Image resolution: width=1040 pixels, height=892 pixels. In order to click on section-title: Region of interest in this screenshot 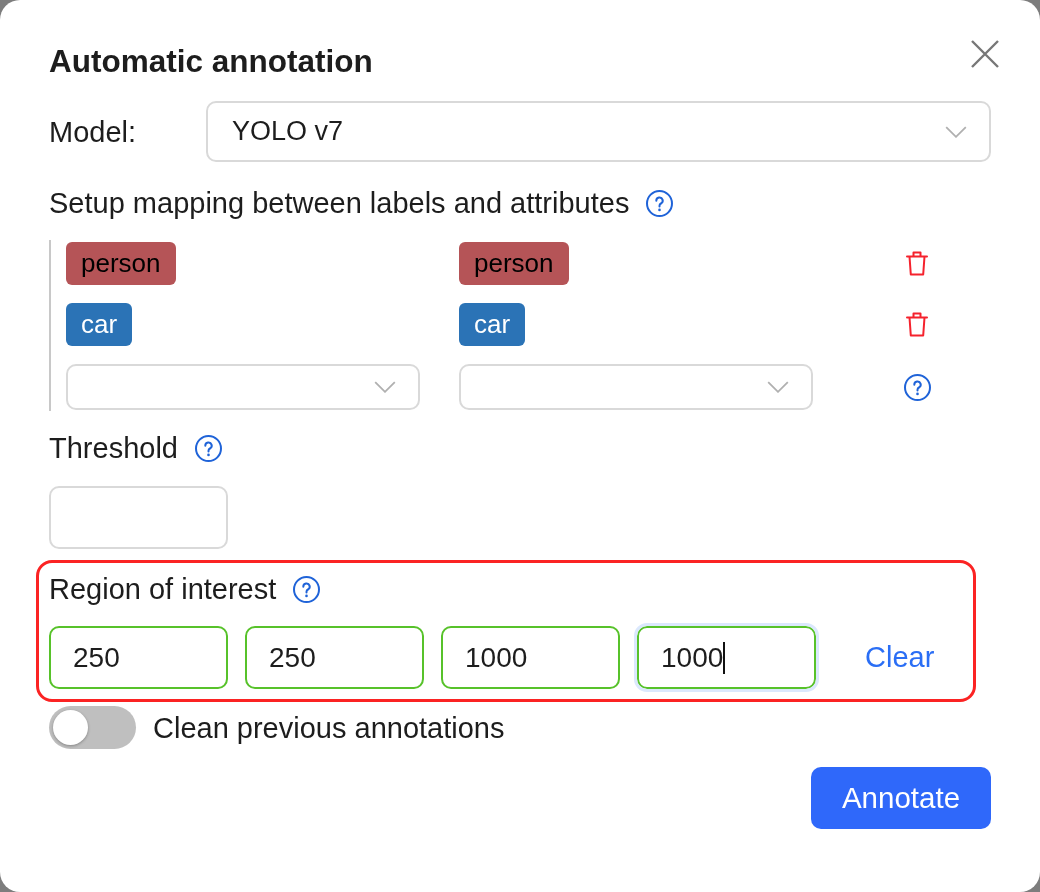, I will do `click(163, 589)`.